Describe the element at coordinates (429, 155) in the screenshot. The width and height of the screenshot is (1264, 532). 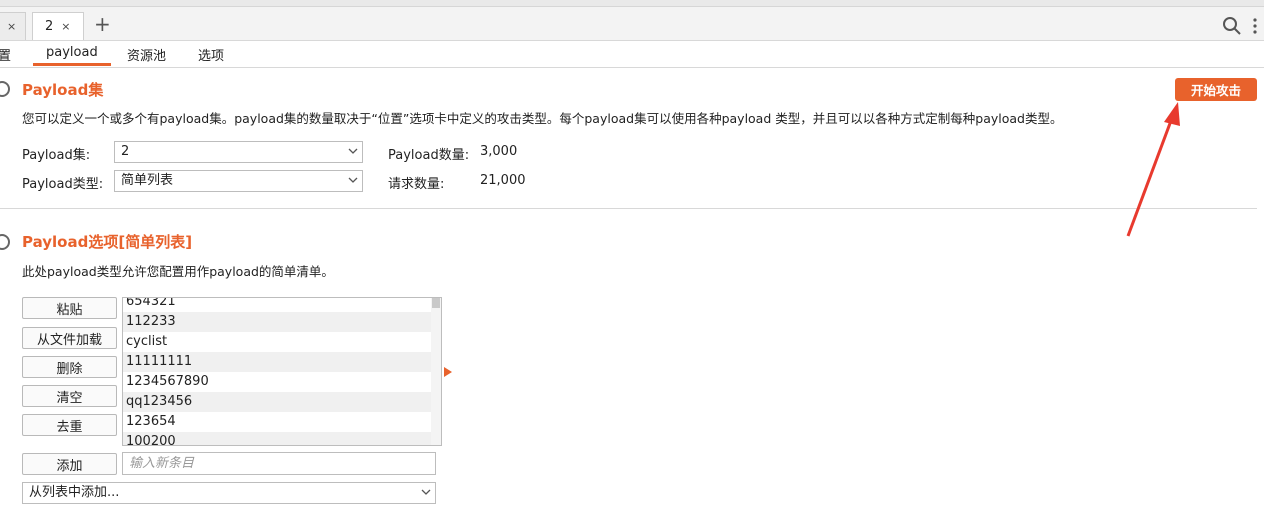
I see `payload-count-label: Payload数量:` at that location.